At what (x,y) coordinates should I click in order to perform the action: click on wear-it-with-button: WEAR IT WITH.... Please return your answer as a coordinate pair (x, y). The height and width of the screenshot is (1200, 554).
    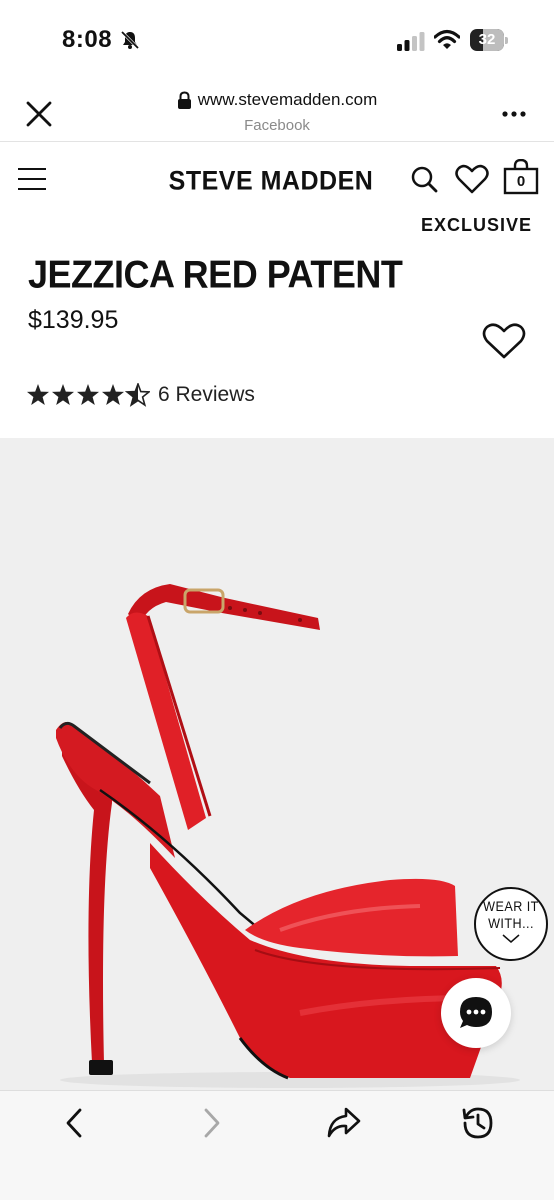
    Looking at the image, I should click on (511, 924).